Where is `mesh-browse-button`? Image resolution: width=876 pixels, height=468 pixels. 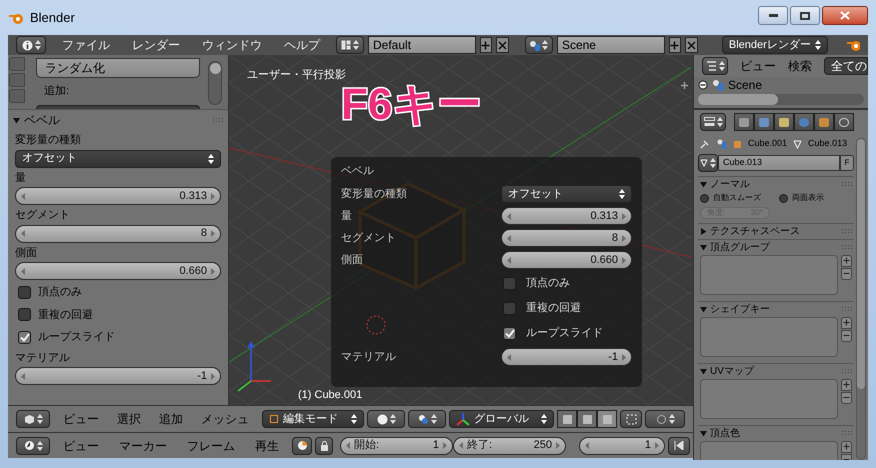
mesh-browse-button is located at coordinates (708, 163).